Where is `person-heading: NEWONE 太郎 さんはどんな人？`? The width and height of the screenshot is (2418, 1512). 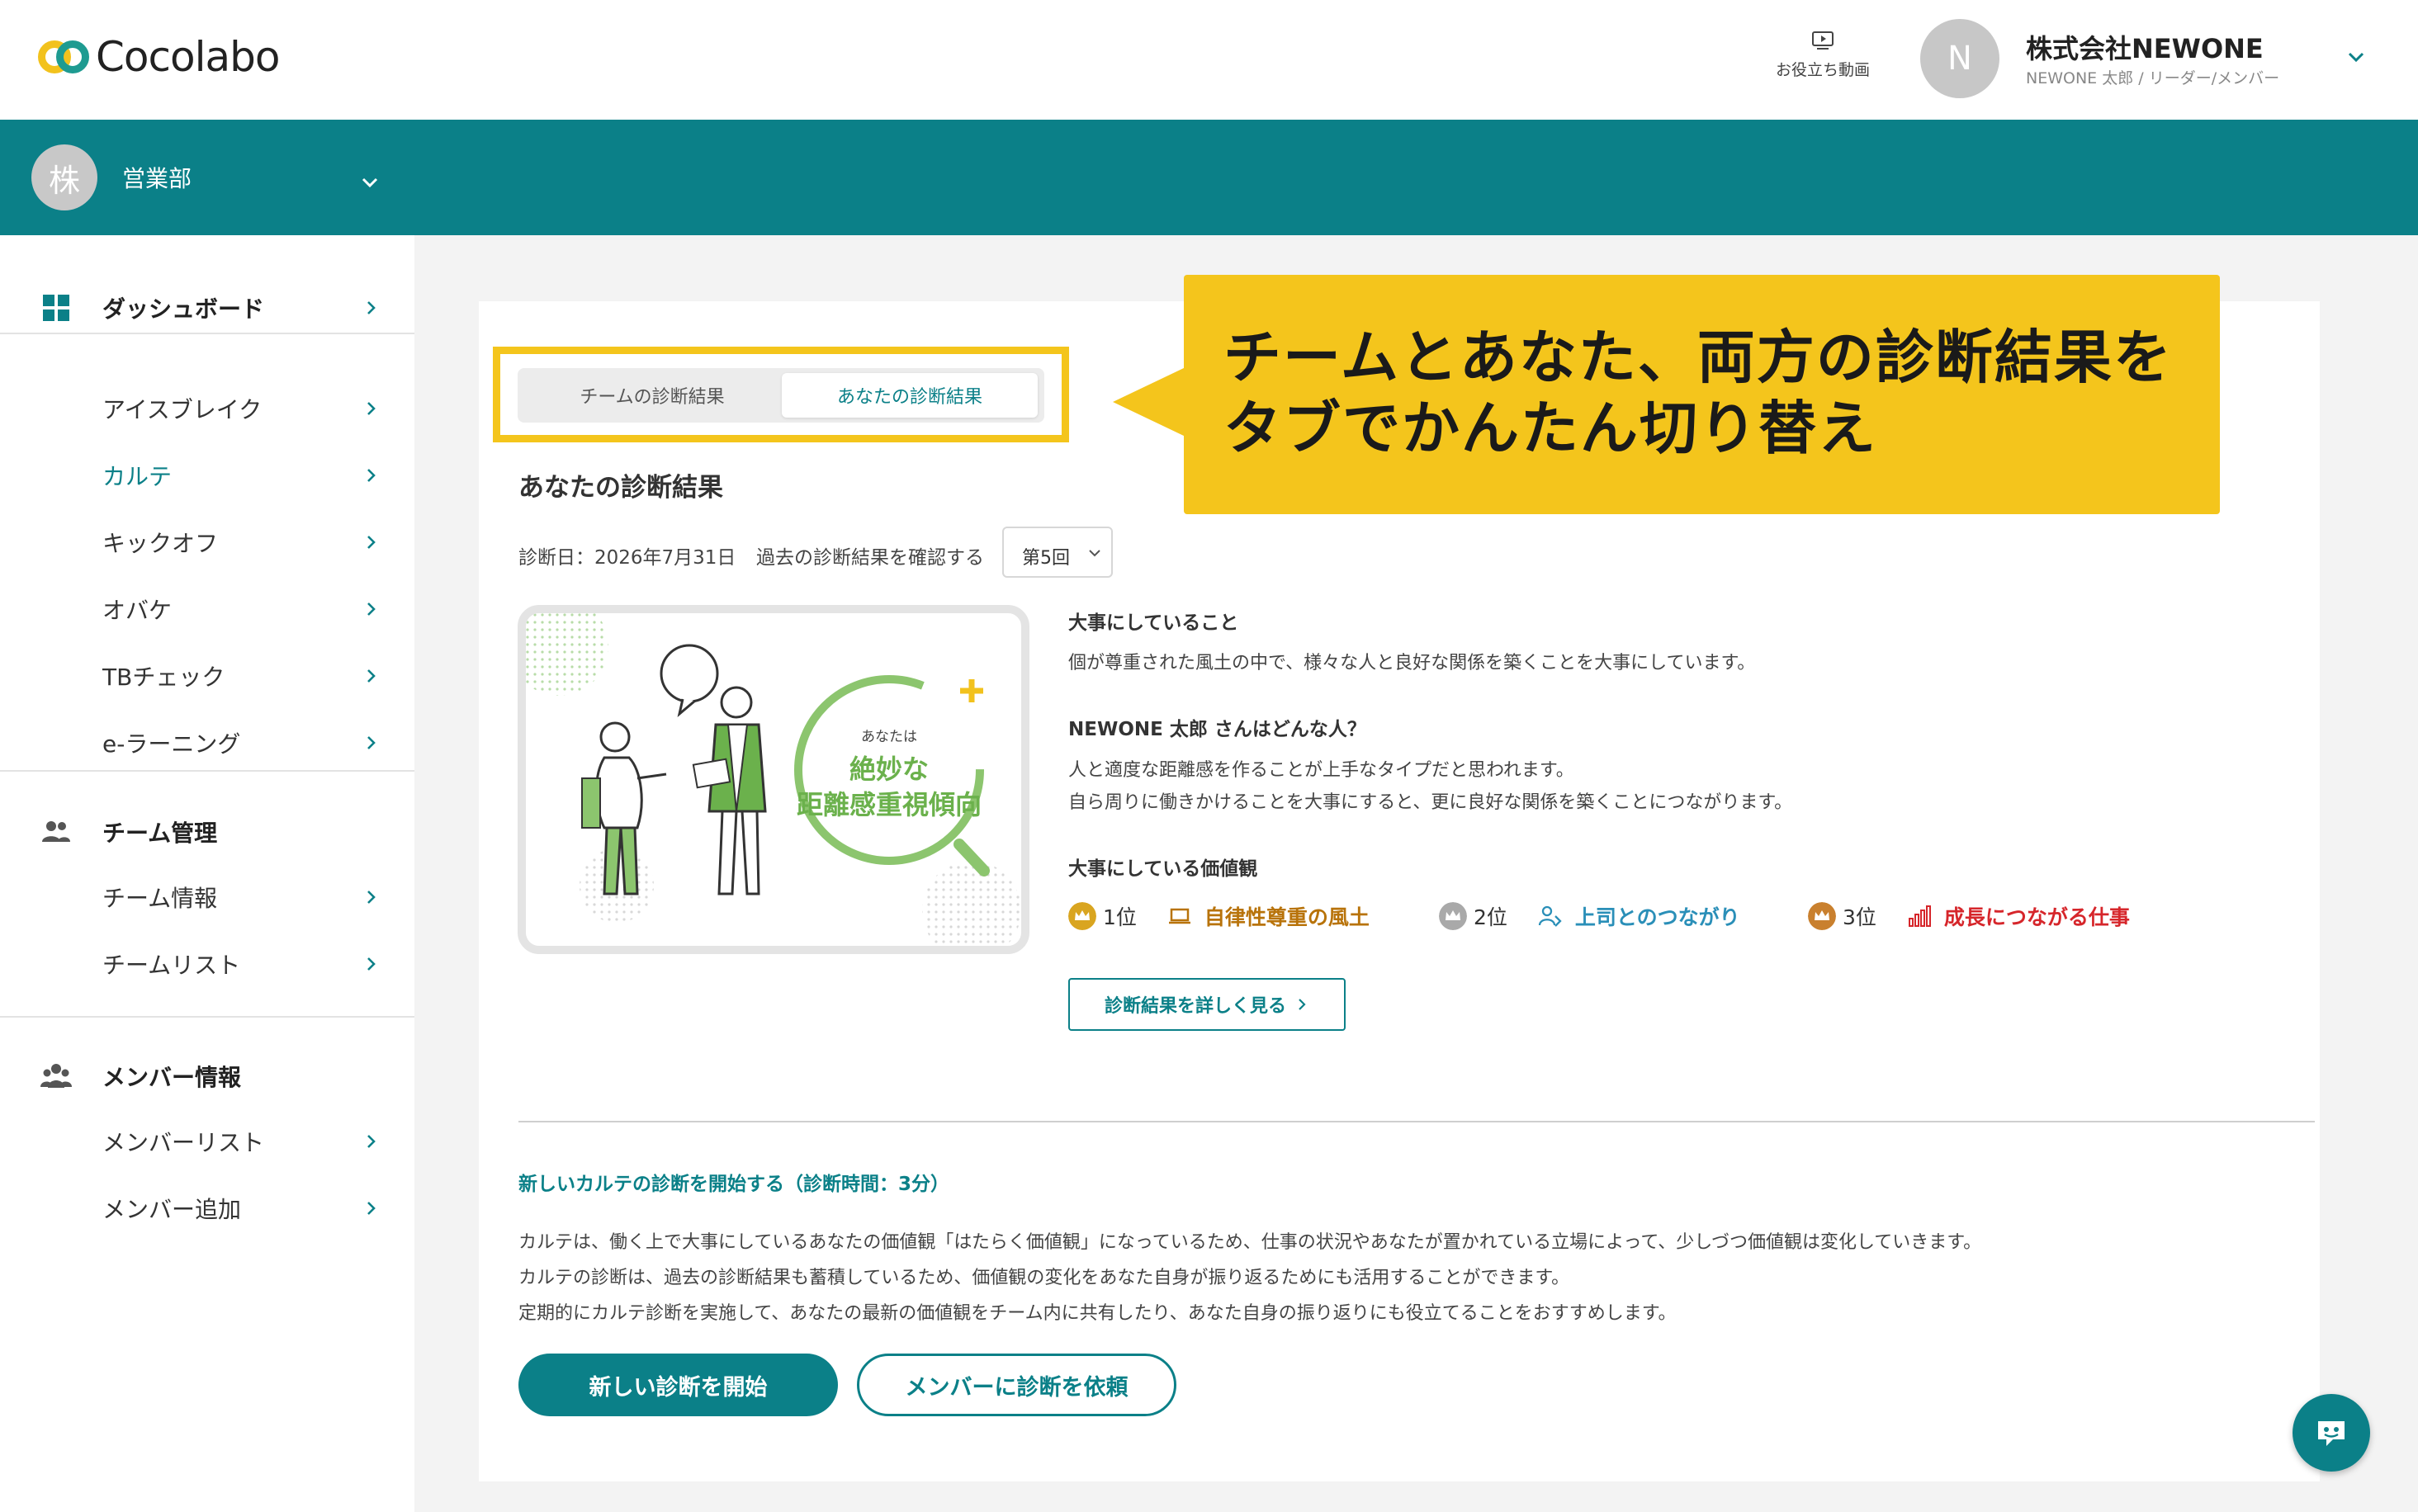
person-heading: NEWONE 太郎 さんはどんな人？ is located at coordinates (1217, 729).